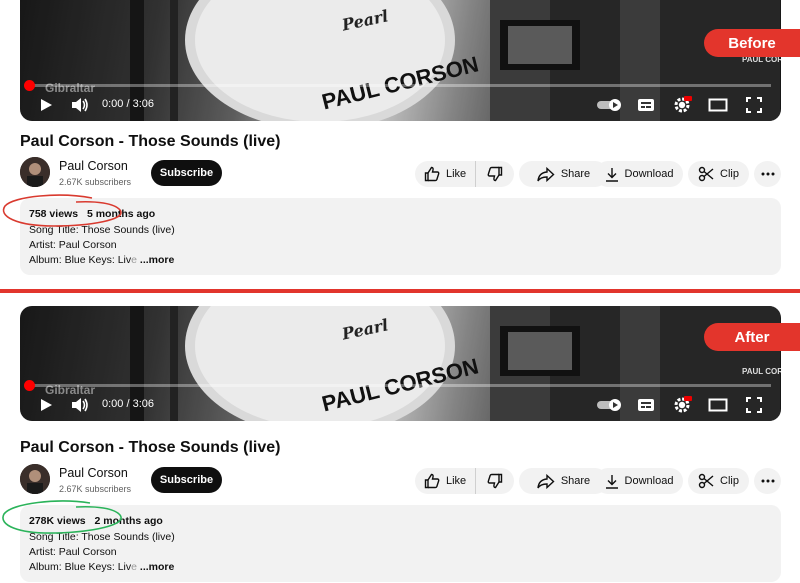  Describe the element at coordinates (761, 371) in the screenshot. I see `watermark-text: PAUL CORSON` at that location.